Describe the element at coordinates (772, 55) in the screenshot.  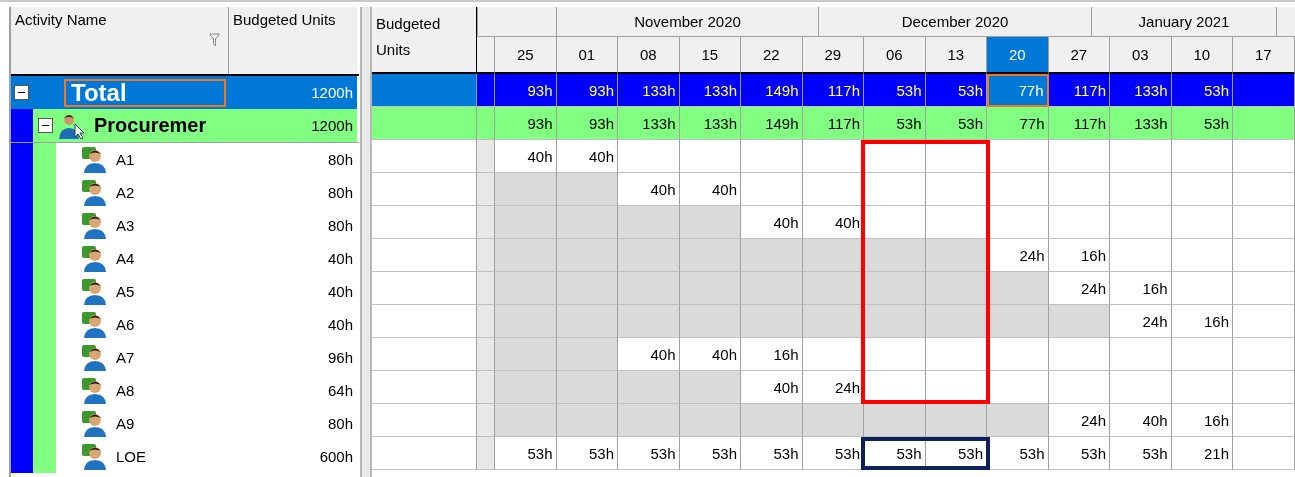
I see `week-header: 22` at that location.